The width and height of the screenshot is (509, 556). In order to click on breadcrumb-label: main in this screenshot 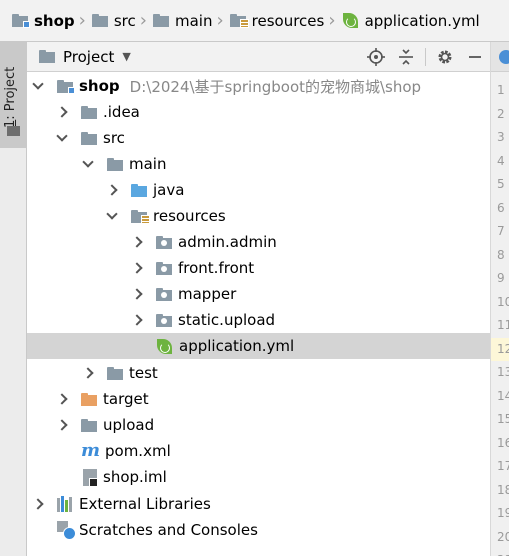, I will do `click(193, 20)`.